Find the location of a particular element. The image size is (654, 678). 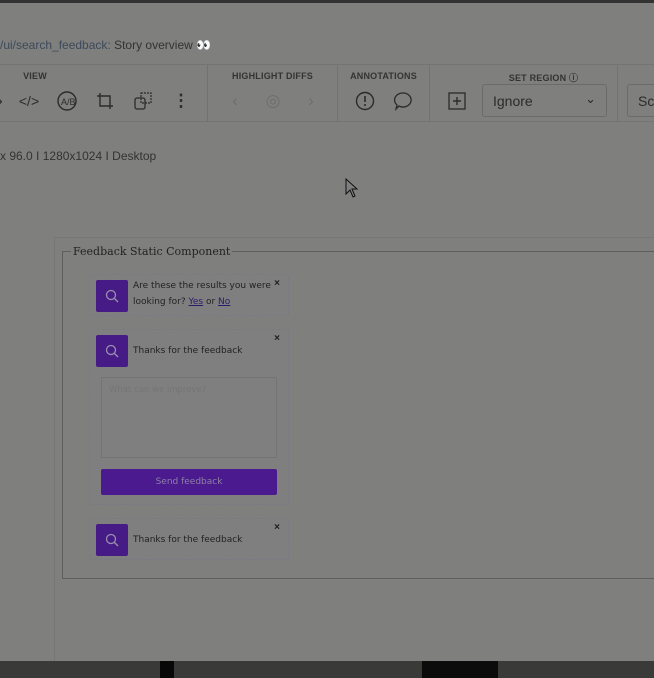

improvement-textarea is located at coordinates (189, 417).